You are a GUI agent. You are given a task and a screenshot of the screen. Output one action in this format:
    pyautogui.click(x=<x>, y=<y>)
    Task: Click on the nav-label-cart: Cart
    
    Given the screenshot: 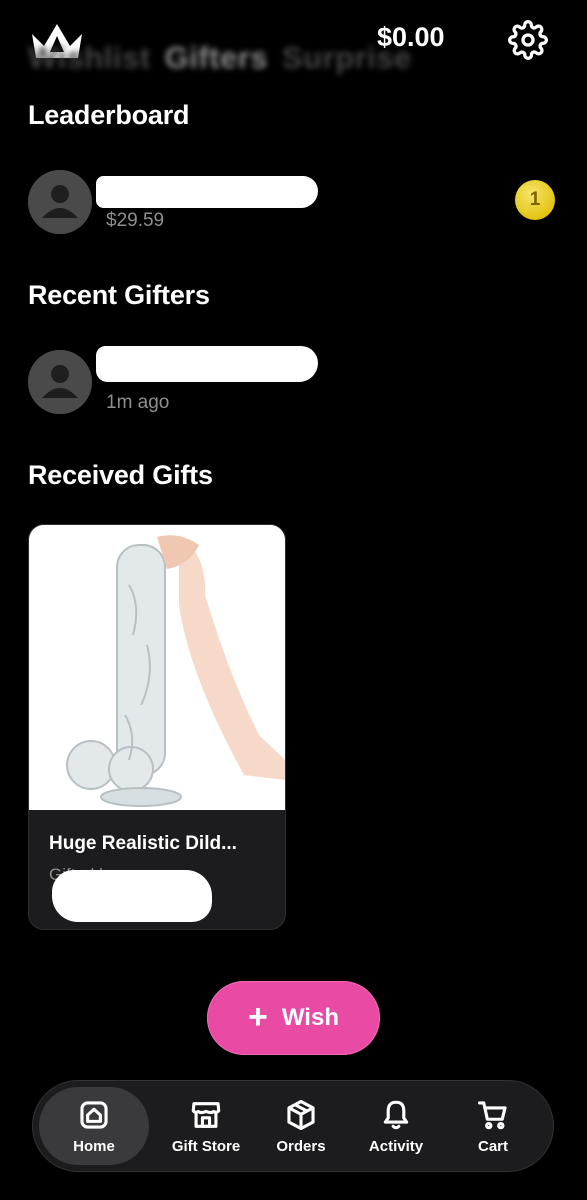 What is the action you would take?
    pyautogui.click(x=492, y=1146)
    